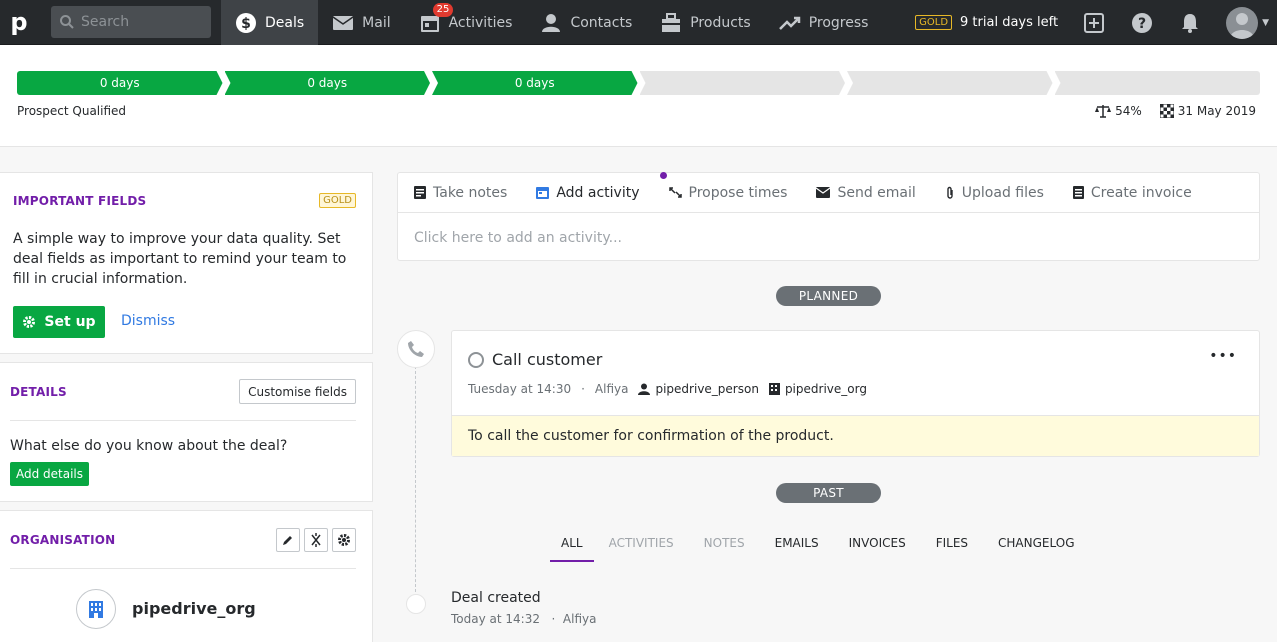 This screenshot has height=642, width=1277. I want to click on filter-invoices: INVOICES, so click(877, 549).